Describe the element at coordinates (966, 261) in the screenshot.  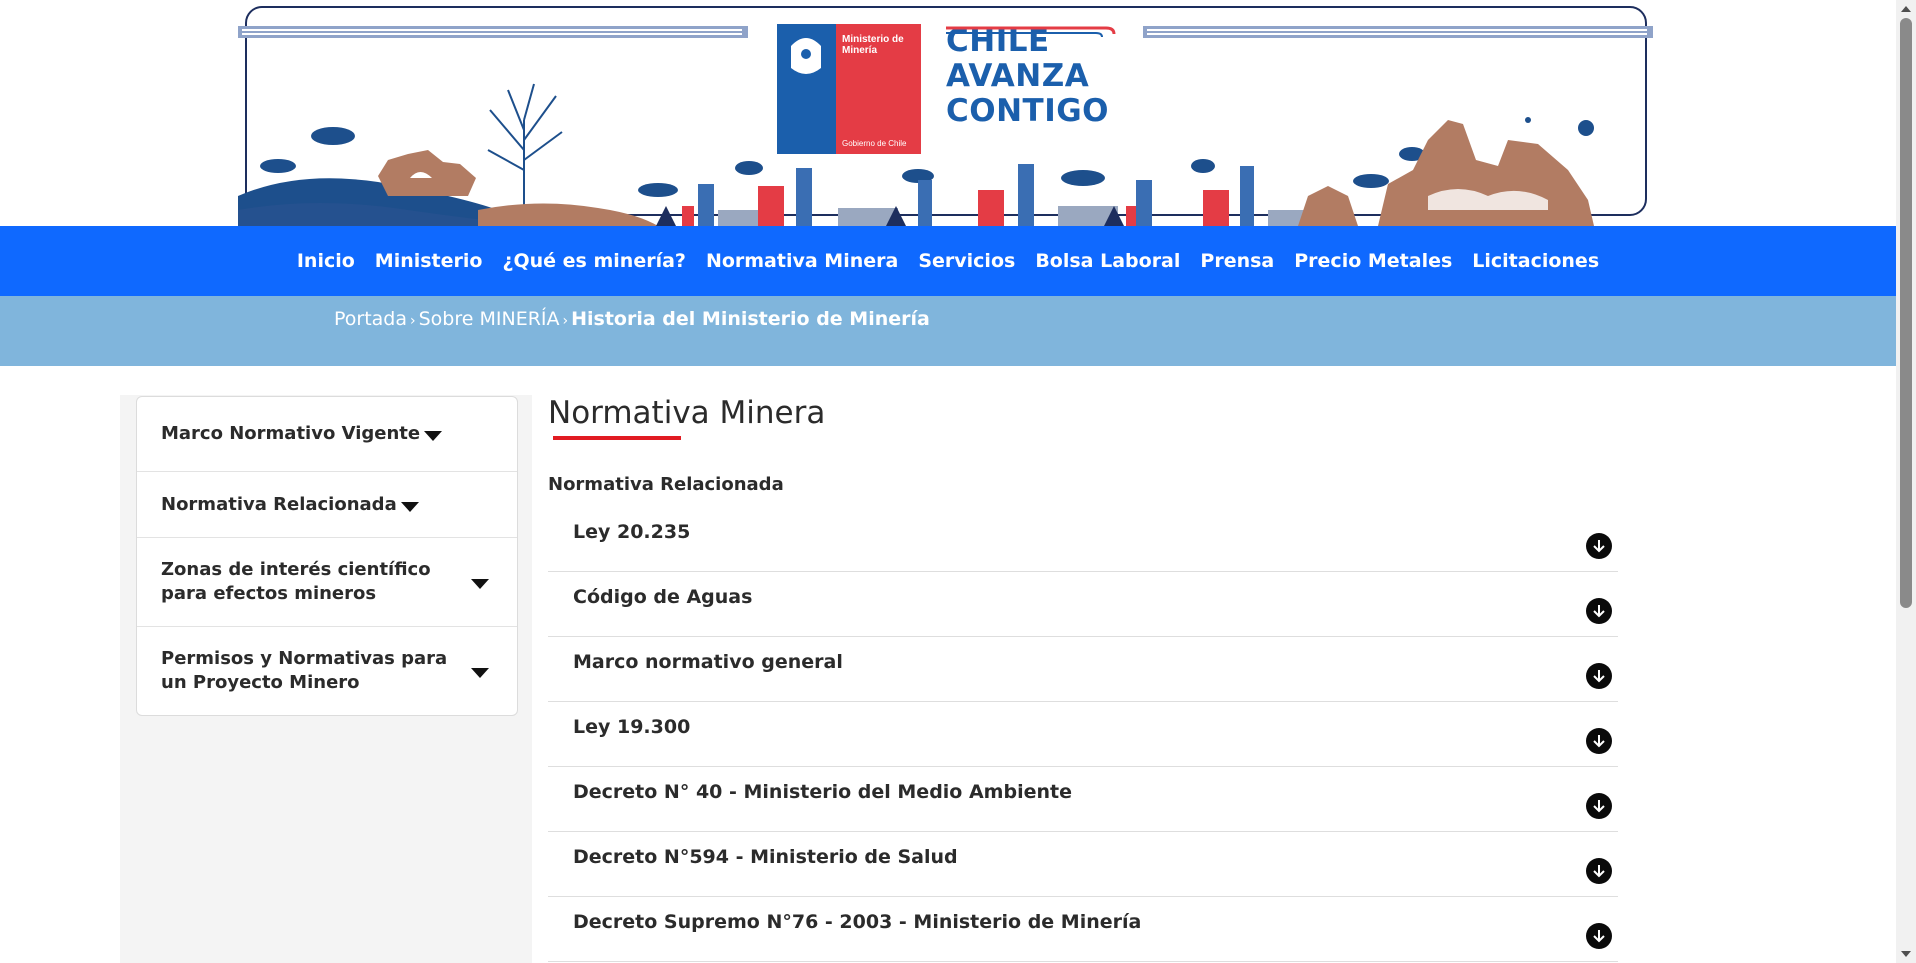
I see `nav-item-servicios: Servicios` at that location.